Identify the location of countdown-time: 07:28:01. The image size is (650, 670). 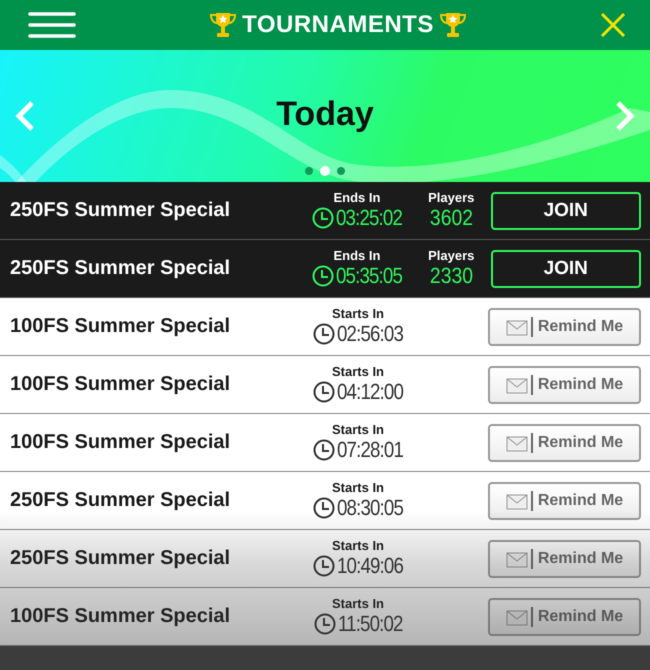
(370, 450).